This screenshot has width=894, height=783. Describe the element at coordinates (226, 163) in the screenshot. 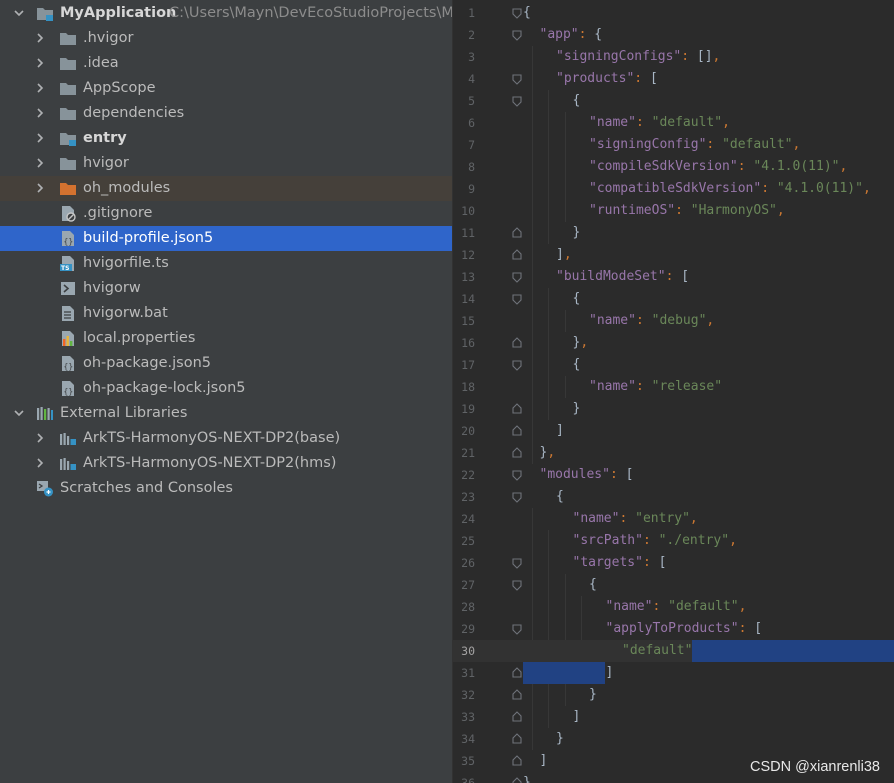

I see `tree-item-hvigor: hvigor` at that location.